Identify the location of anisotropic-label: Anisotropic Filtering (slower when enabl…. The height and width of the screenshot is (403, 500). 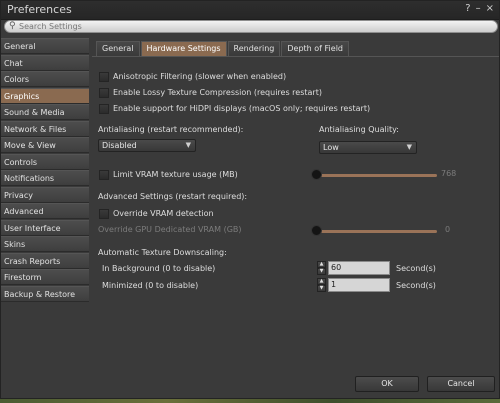
(200, 76).